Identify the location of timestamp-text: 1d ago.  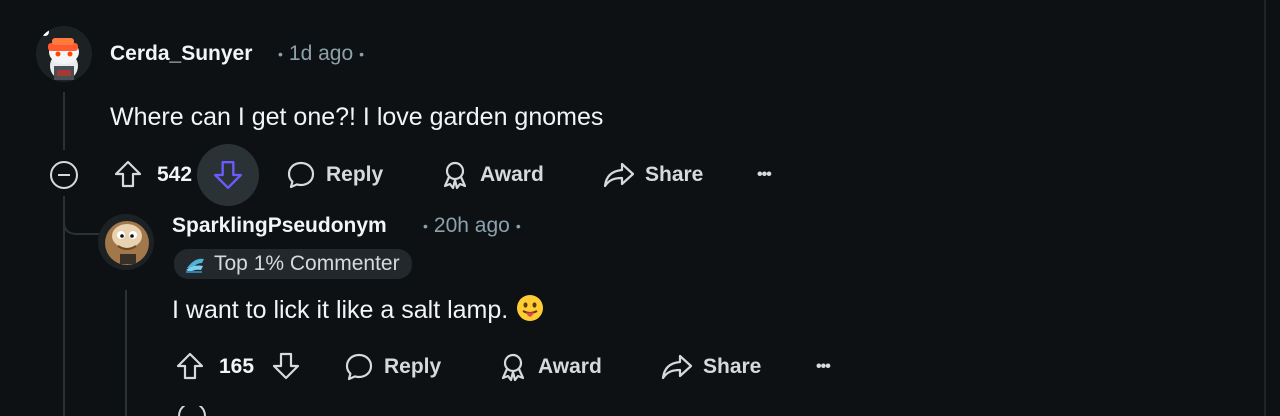
(321, 53).